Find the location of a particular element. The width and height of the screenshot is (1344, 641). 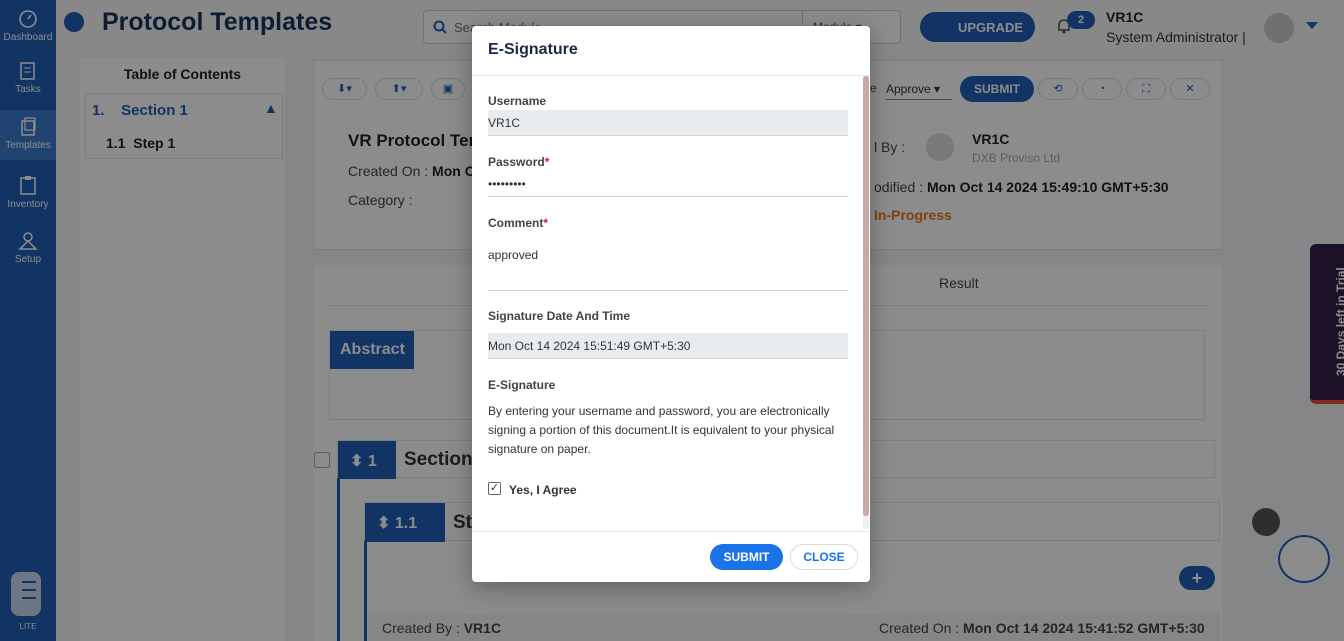

comment-label-text: Comment is located at coordinates (516, 223).